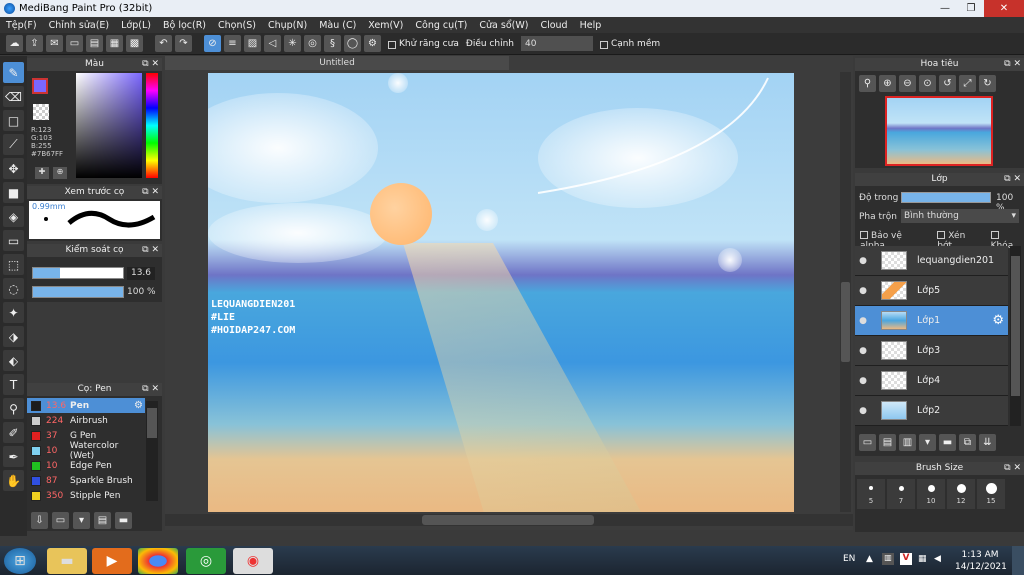 This screenshot has height=575, width=1024. I want to click on brush-size-cell: 12, so click(961, 494).